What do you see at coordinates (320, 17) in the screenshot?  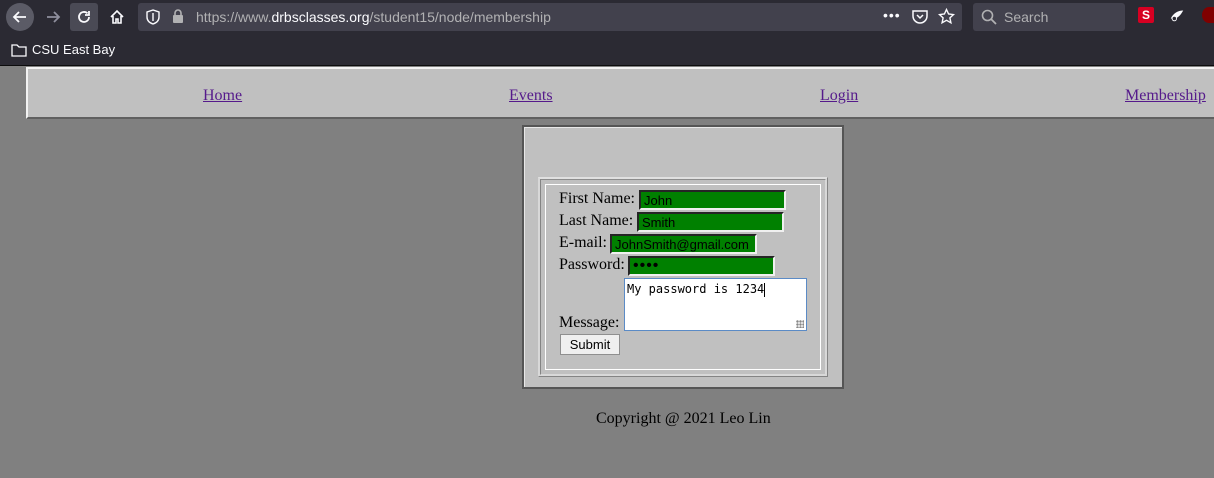 I see `url-domain: drbsclasses.org` at bounding box center [320, 17].